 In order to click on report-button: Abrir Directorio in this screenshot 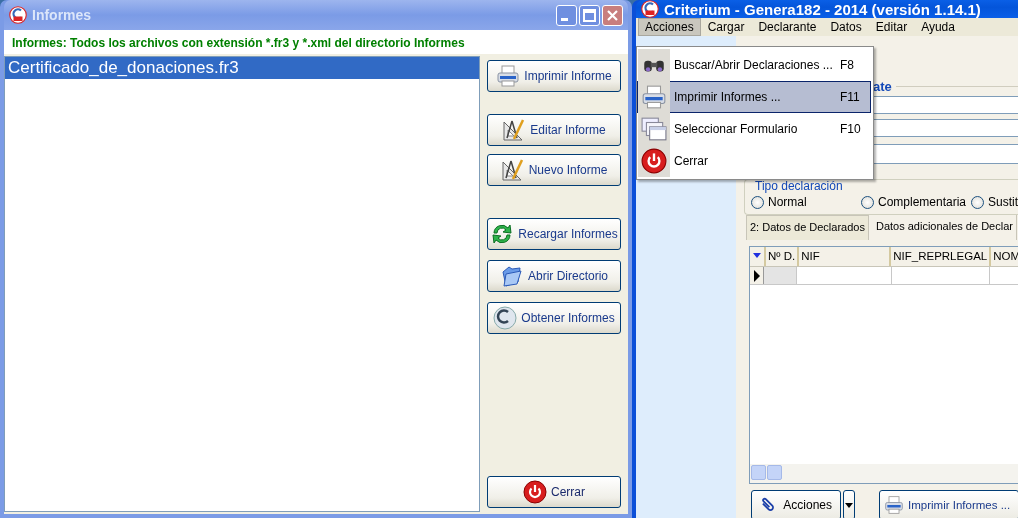, I will do `click(554, 276)`.